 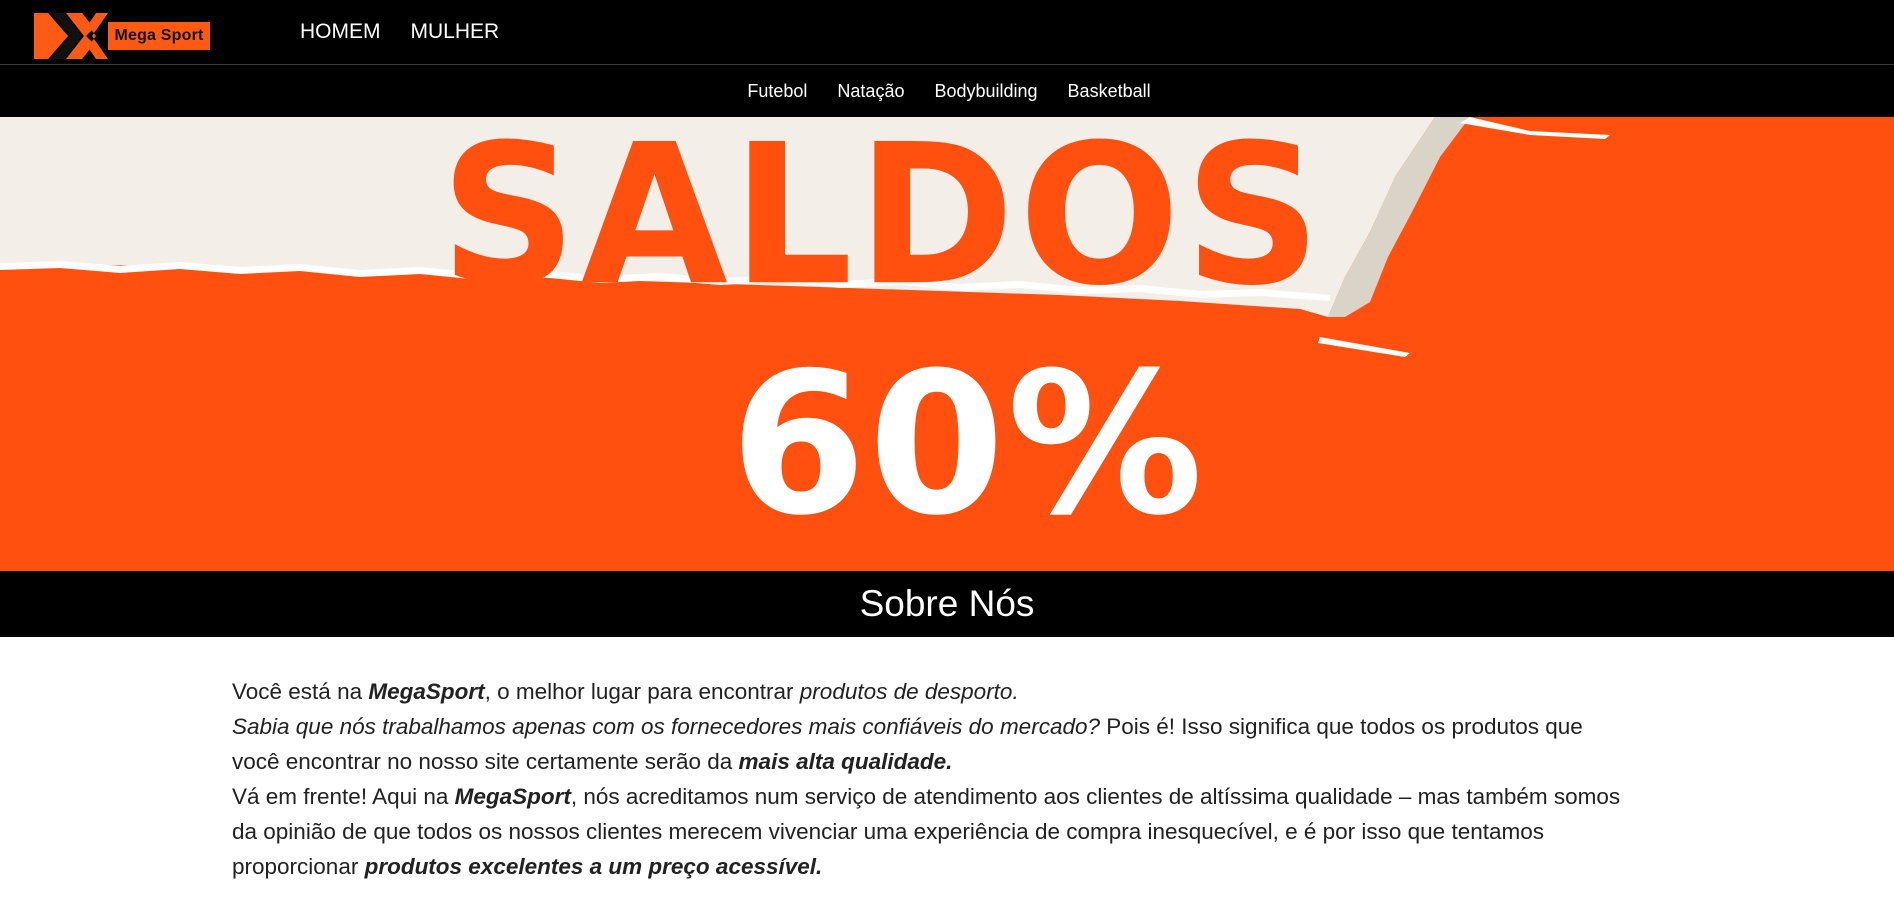 I want to click on main-nav: HOMEM MULHER, so click(x=399, y=32).